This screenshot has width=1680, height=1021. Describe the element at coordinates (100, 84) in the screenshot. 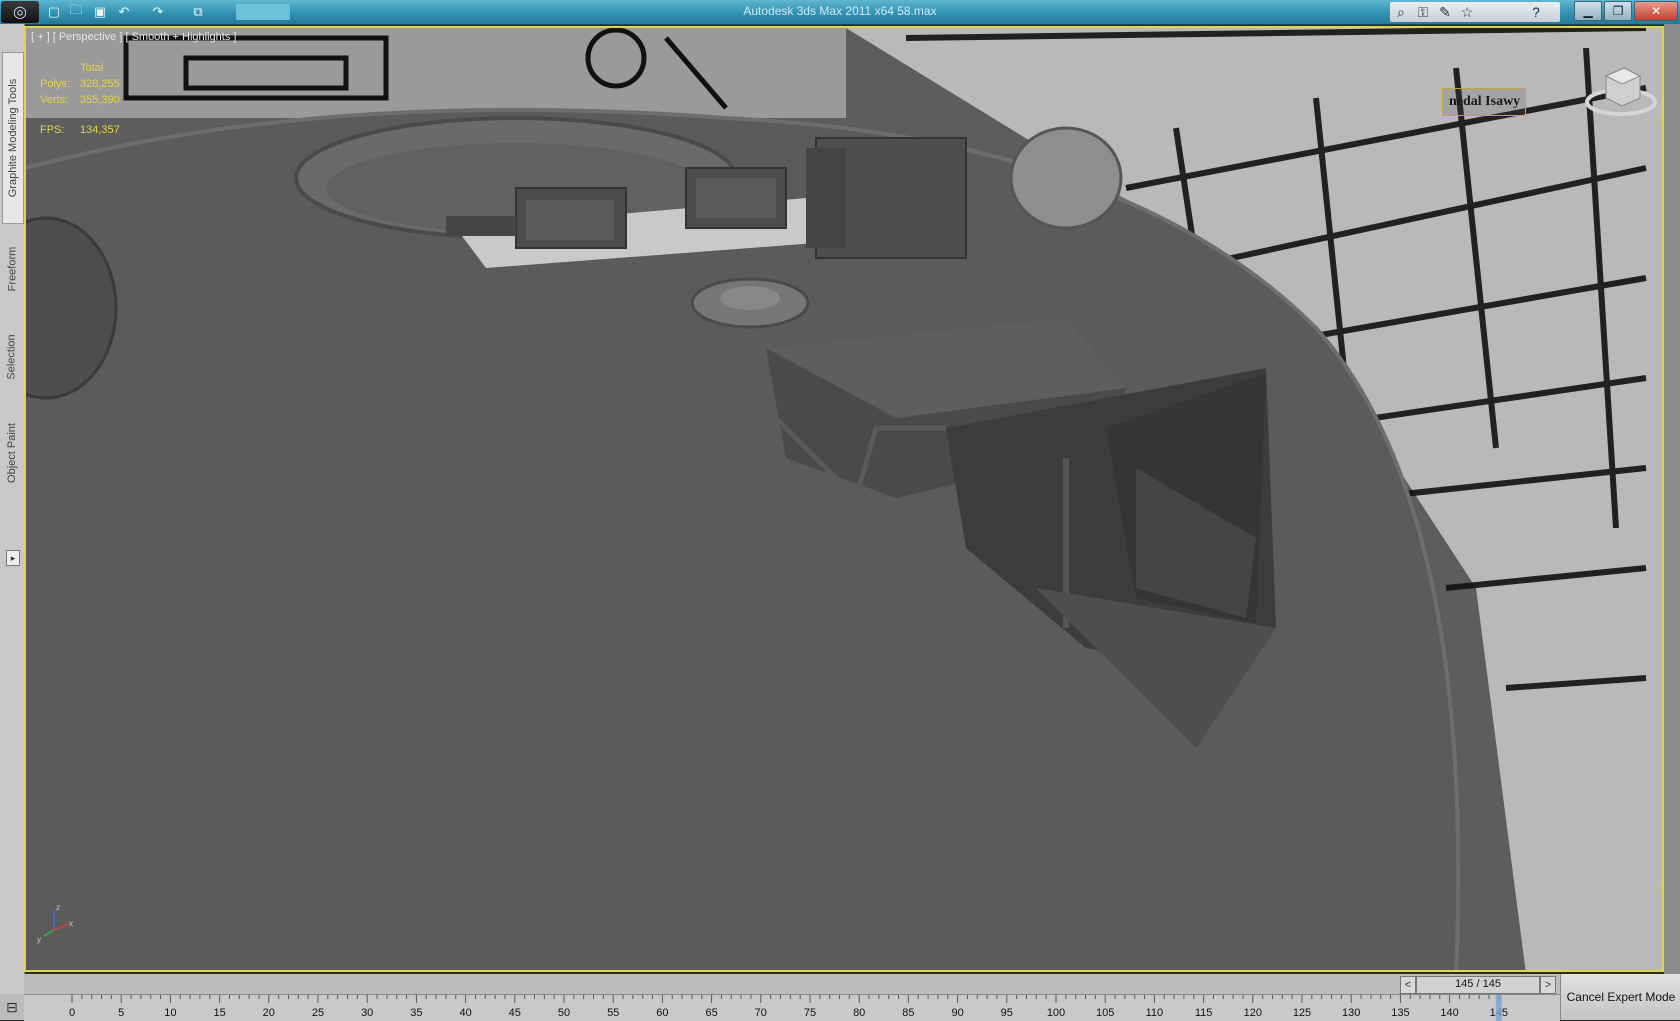

I see `polys-value: 328,255` at that location.